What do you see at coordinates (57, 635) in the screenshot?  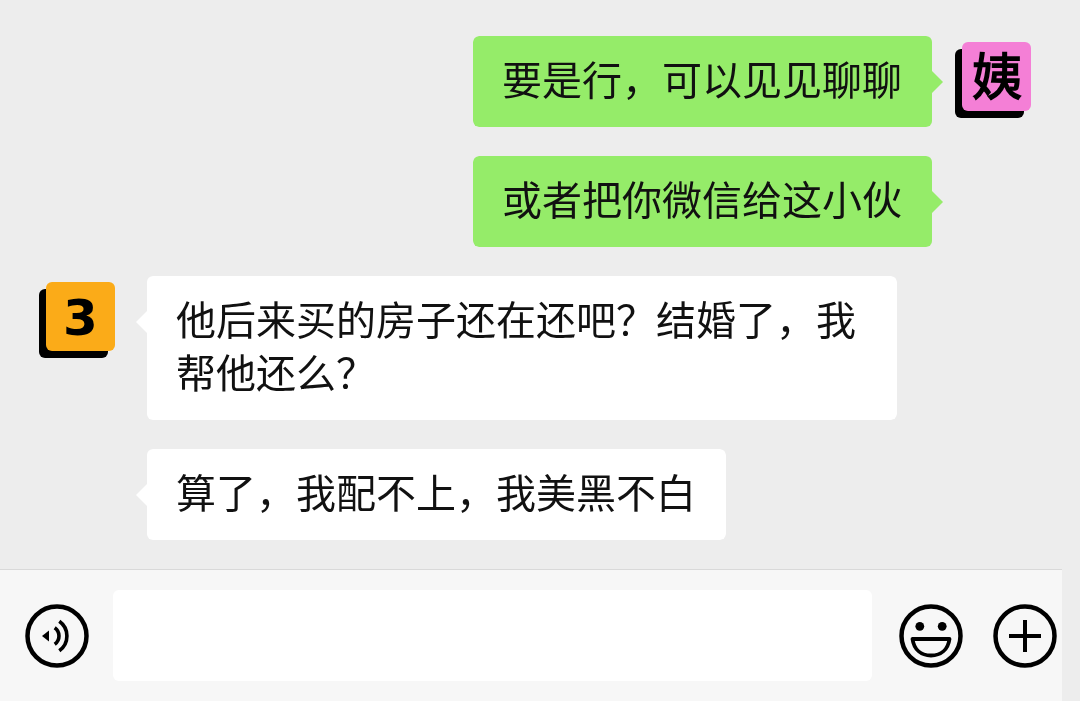 I see `sound-wave-icon` at bounding box center [57, 635].